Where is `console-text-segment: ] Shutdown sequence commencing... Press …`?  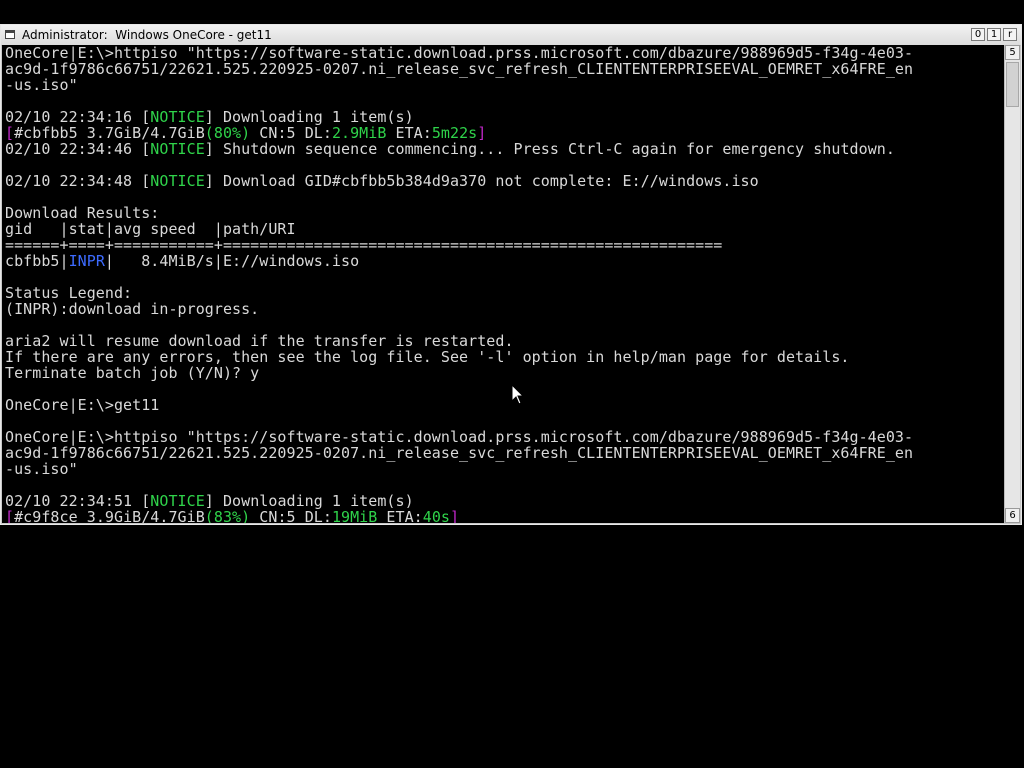 console-text-segment: ] Shutdown sequence commencing... Press … is located at coordinates (549, 149).